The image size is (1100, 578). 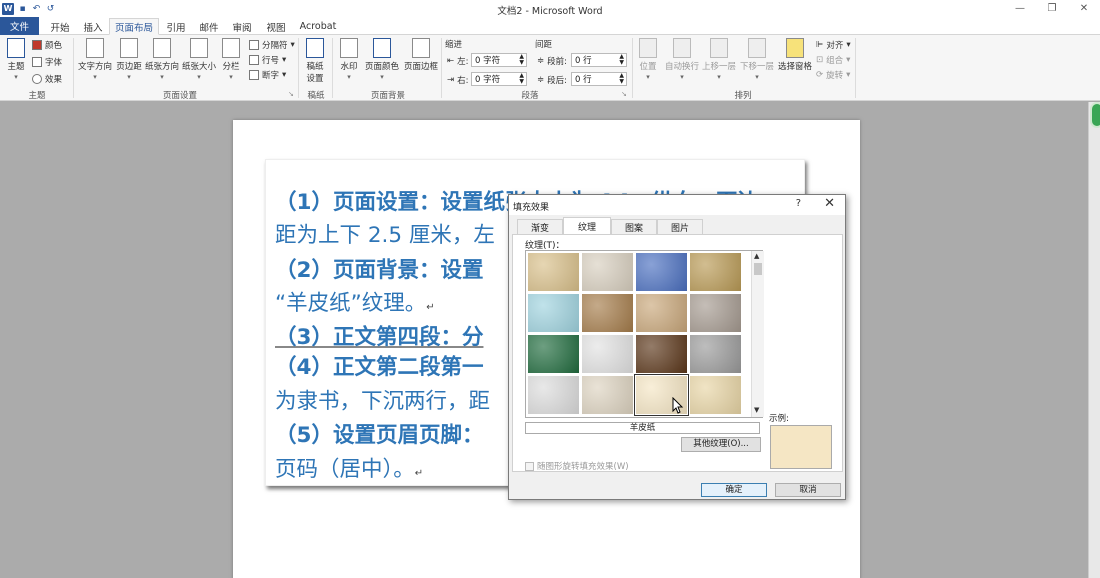 I want to click on watermark-icon, so click(x=349, y=48).